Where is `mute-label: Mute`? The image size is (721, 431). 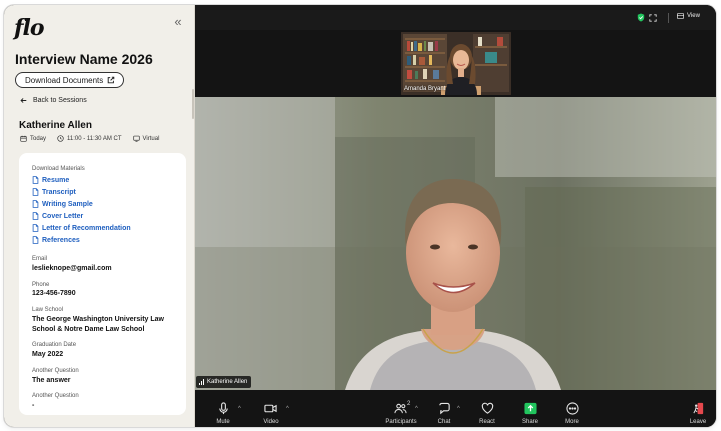 mute-label: Mute is located at coordinates (223, 422).